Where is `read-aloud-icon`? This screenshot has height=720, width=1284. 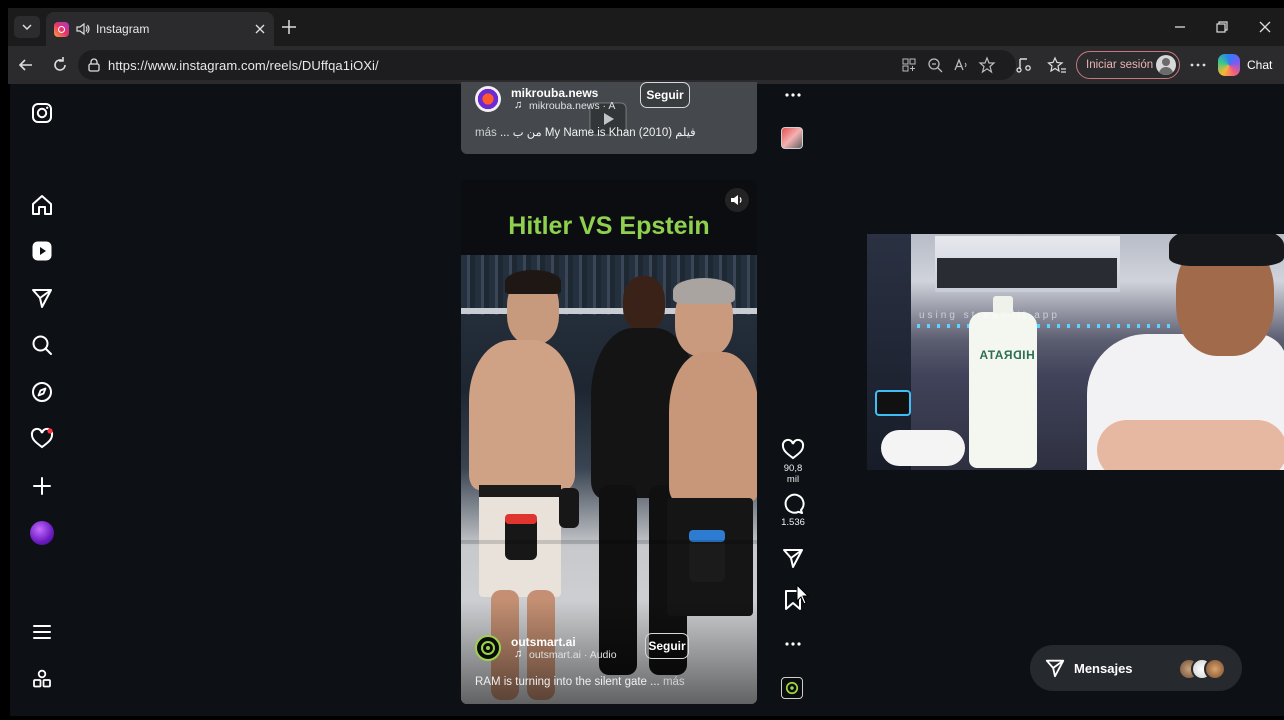 read-aloud-icon is located at coordinates (961, 65).